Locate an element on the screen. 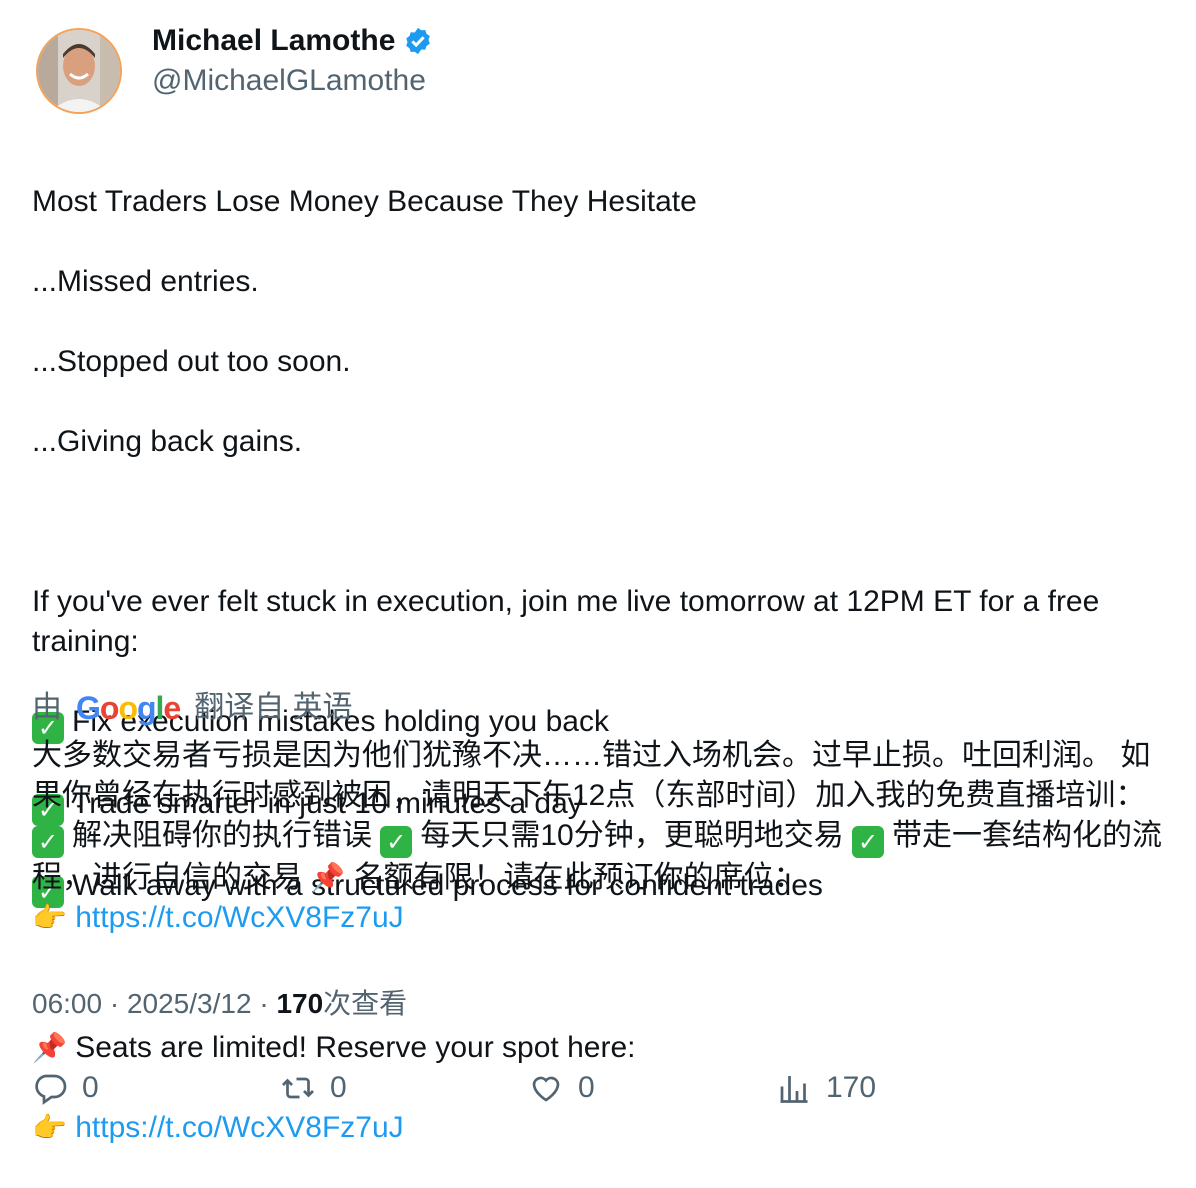 This screenshot has height=1188, width=1196. avatar-photo is located at coordinates (79, 71).